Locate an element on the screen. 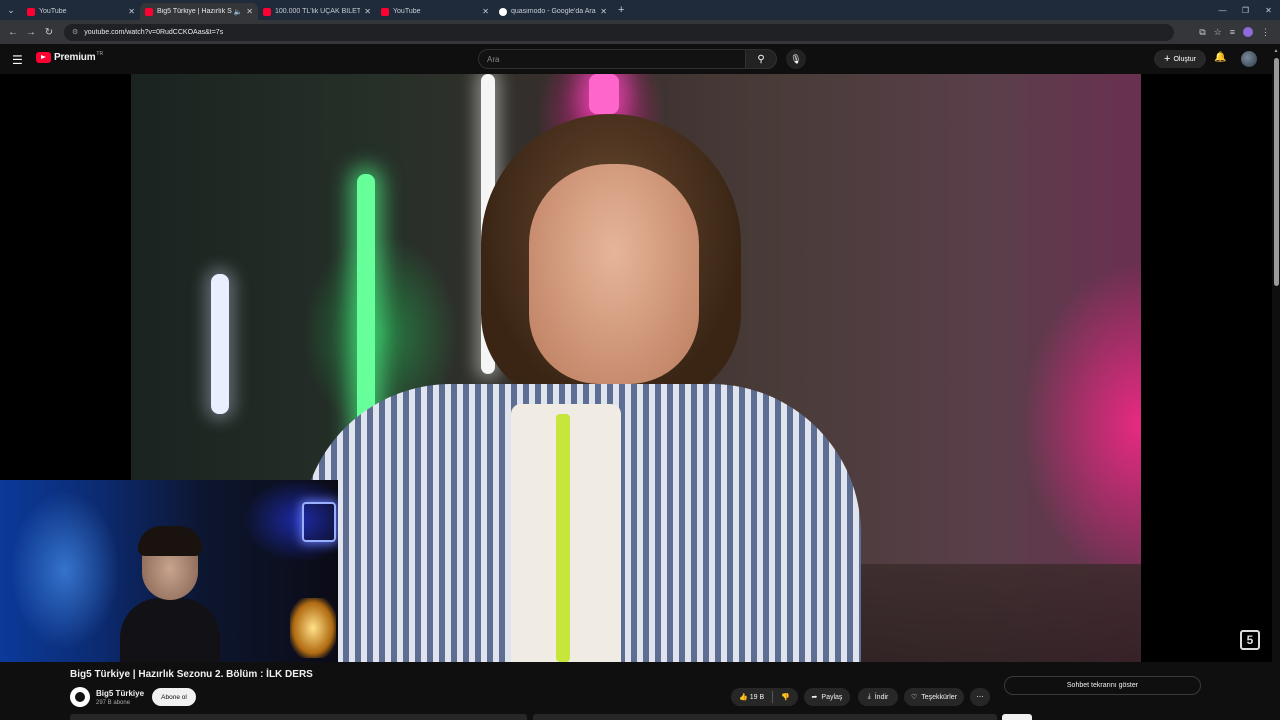  logo-region: TR is located at coordinates (100, 53).